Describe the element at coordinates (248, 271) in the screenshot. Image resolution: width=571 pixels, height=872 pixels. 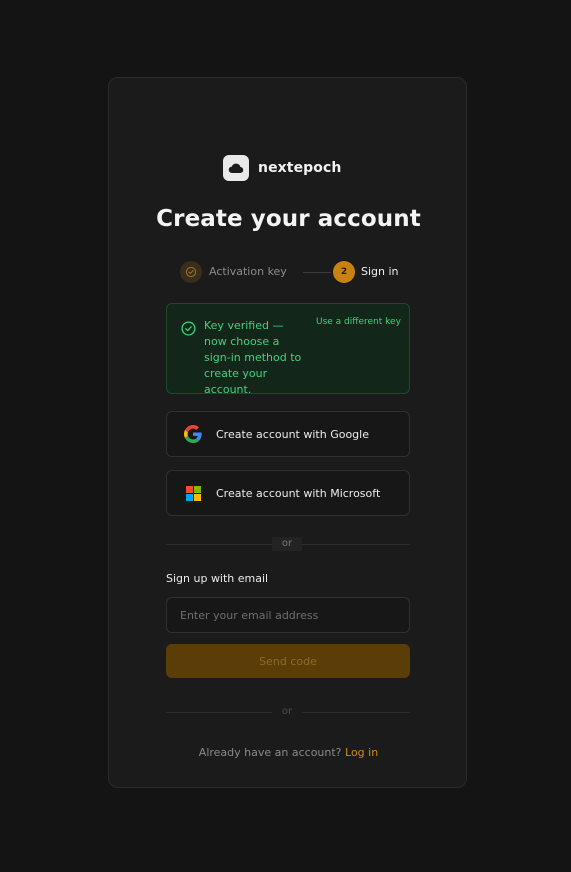
I see `step-activation-key: Activation key` at that location.